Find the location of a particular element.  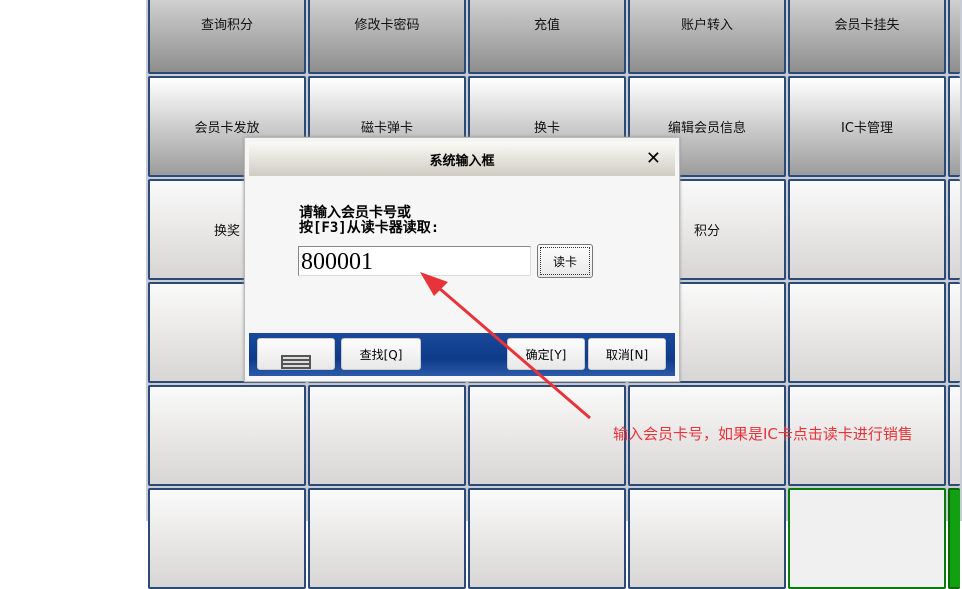

annotation-text: 输入会员卡号，如果是IC卡点击读卡进行销售 is located at coordinates (763, 434).